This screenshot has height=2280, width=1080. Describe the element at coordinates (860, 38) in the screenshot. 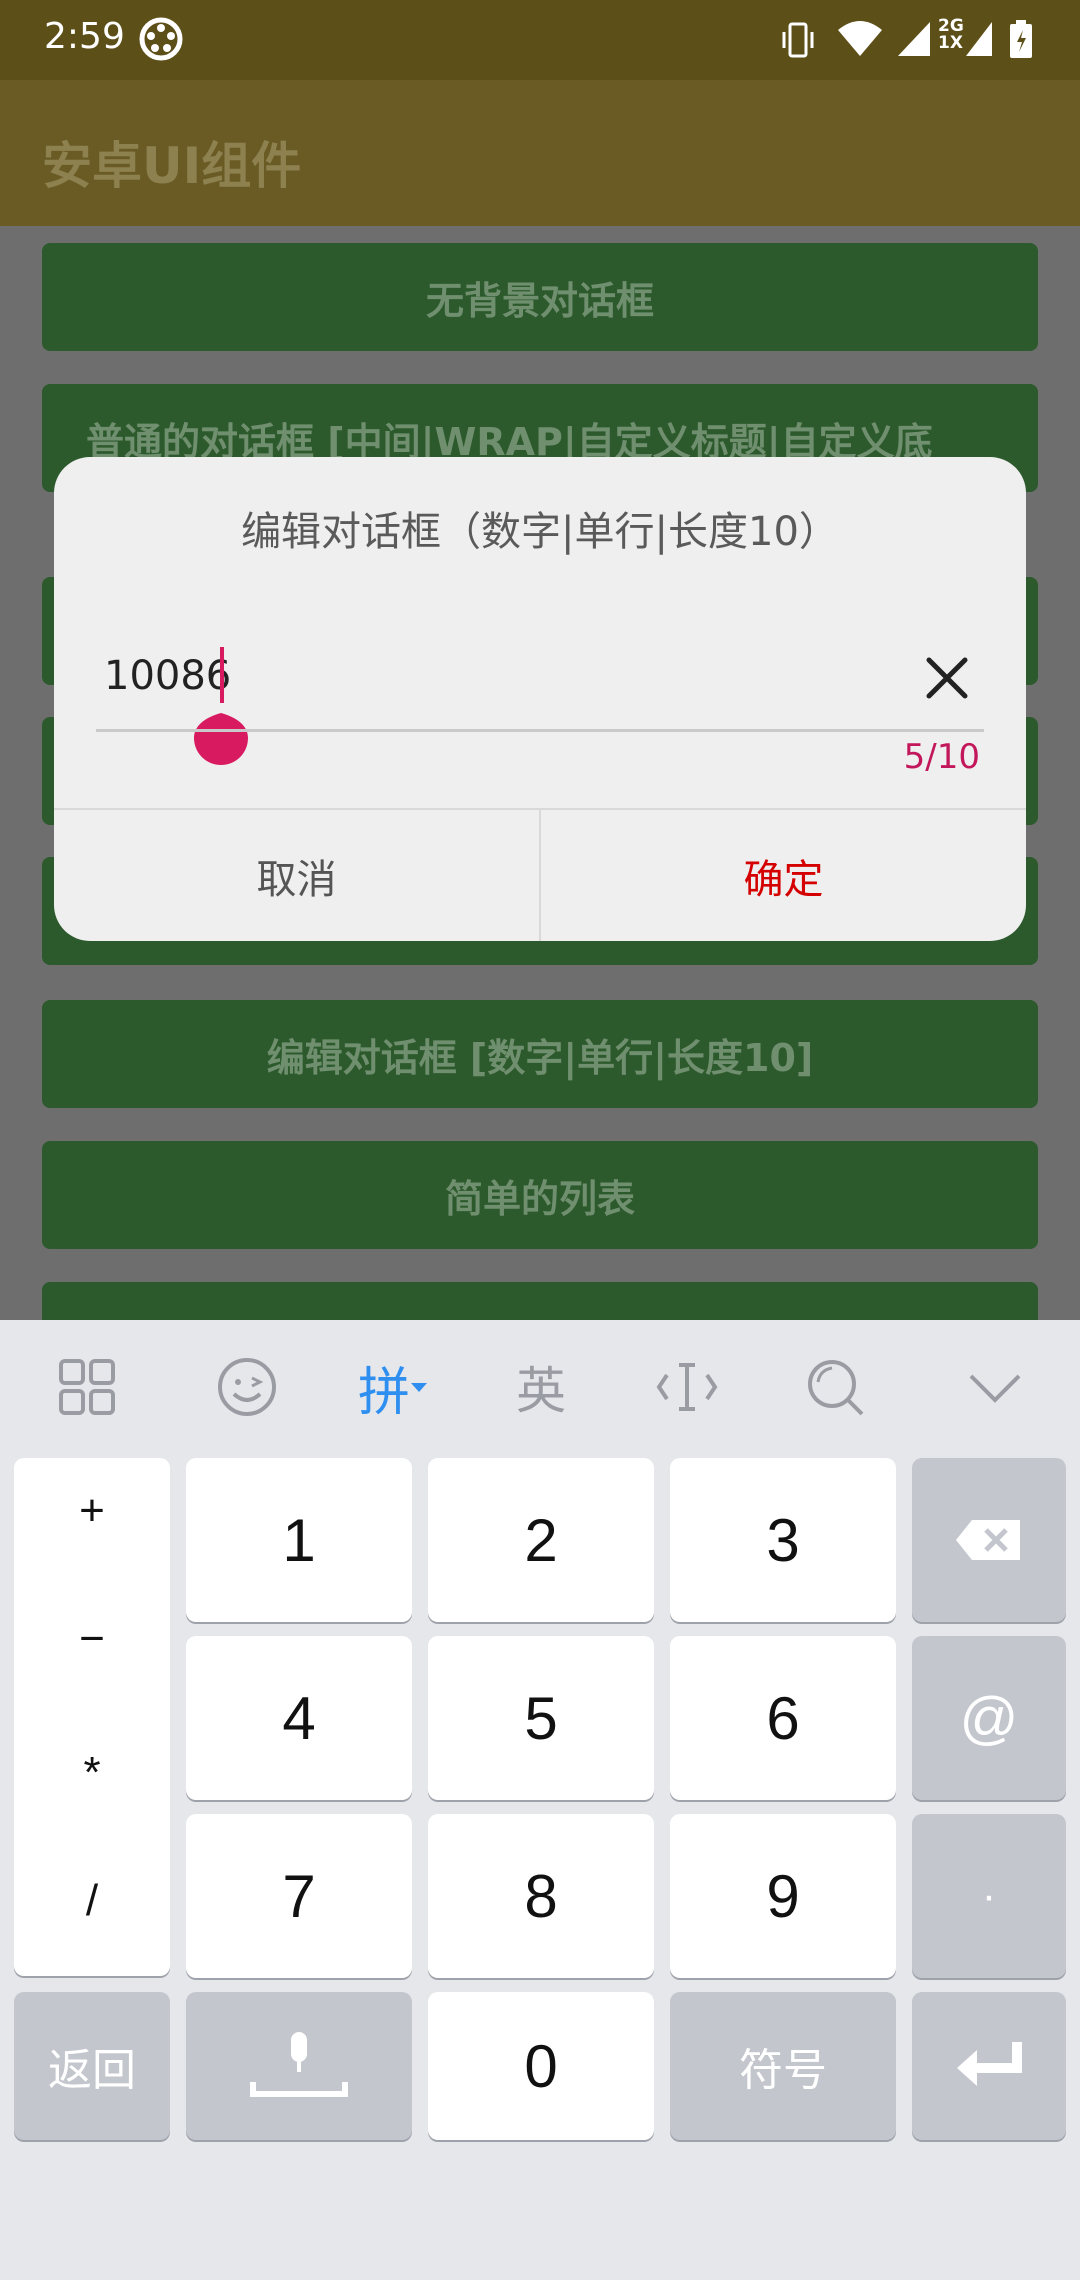

I see `wifi-icon` at that location.